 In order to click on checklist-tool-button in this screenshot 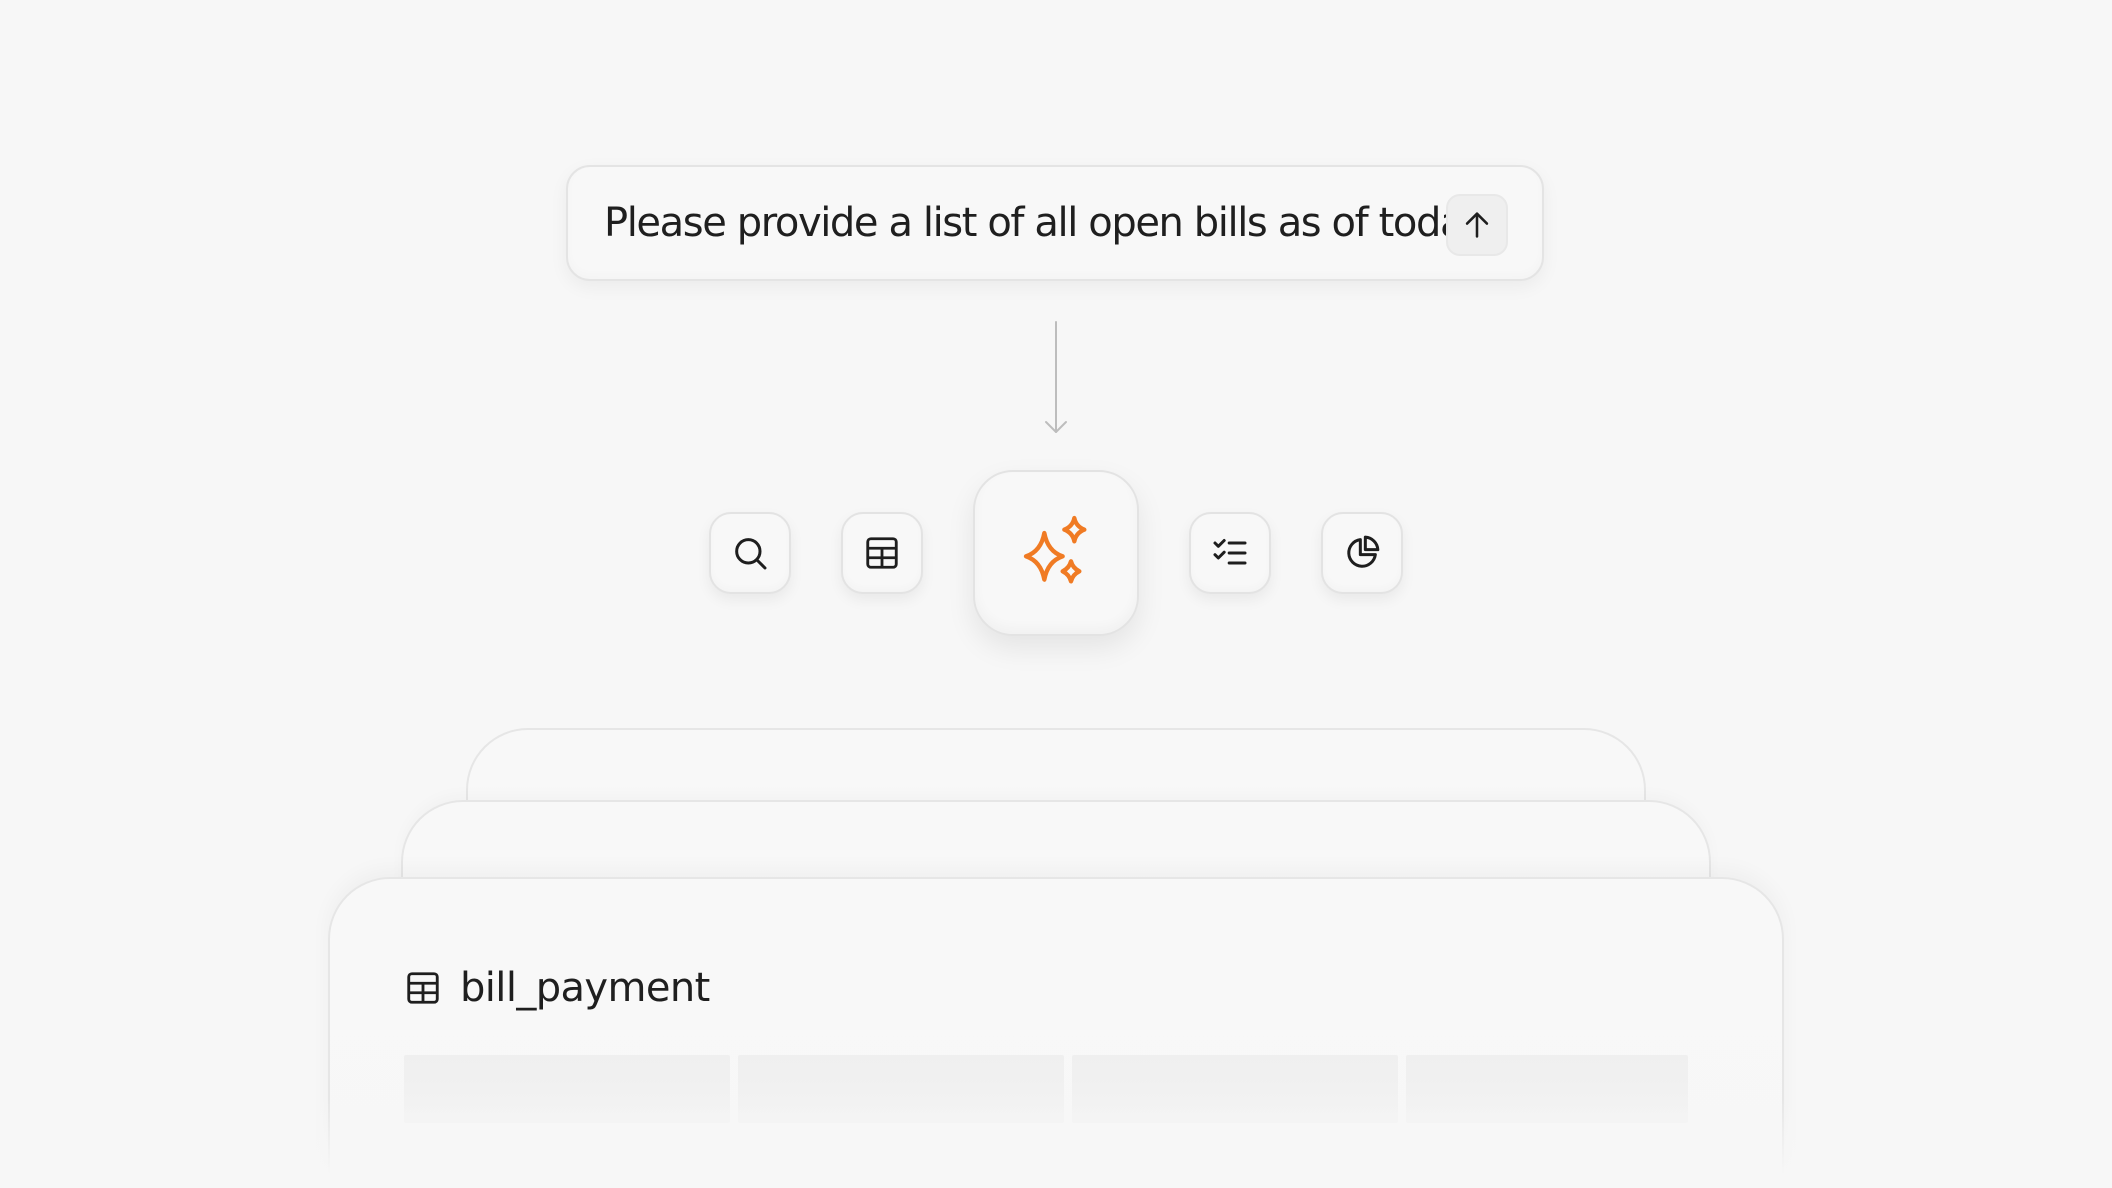, I will do `click(1230, 553)`.